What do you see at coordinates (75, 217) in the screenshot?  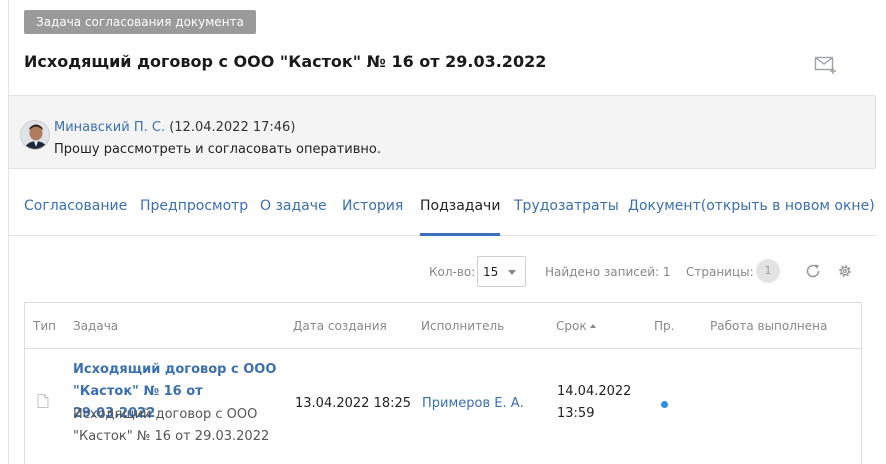 I see `tab-approval: Согласование` at bounding box center [75, 217].